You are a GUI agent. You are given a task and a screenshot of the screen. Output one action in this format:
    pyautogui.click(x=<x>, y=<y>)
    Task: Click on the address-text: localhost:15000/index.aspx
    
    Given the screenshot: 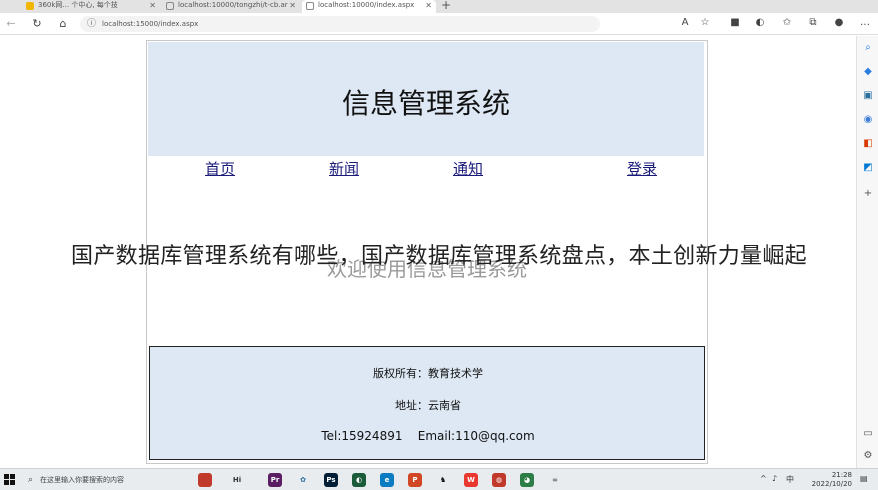 What is the action you would take?
    pyautogui.click(x=150, y=24)
    